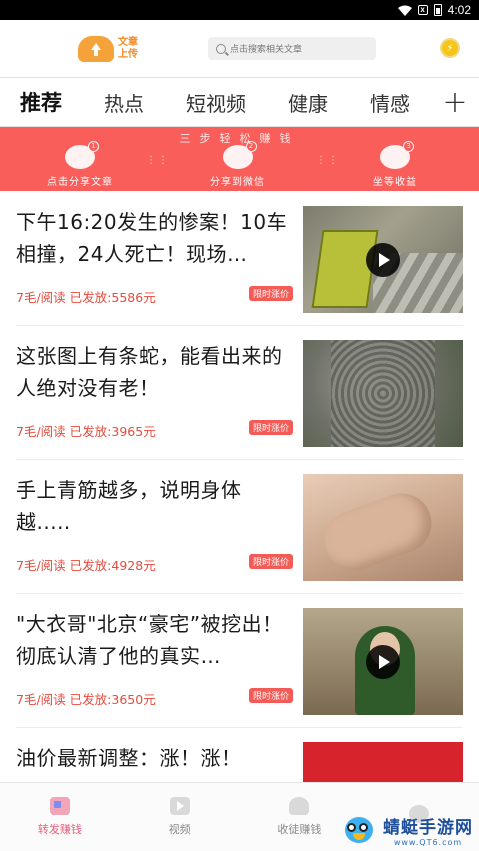 The height and width of the screenshot is (851, 479). What do you see at coordinates (112, 297) in the screenshot?
I see `article-payout: 已发放:5586元` at bounding box center [112, 297].